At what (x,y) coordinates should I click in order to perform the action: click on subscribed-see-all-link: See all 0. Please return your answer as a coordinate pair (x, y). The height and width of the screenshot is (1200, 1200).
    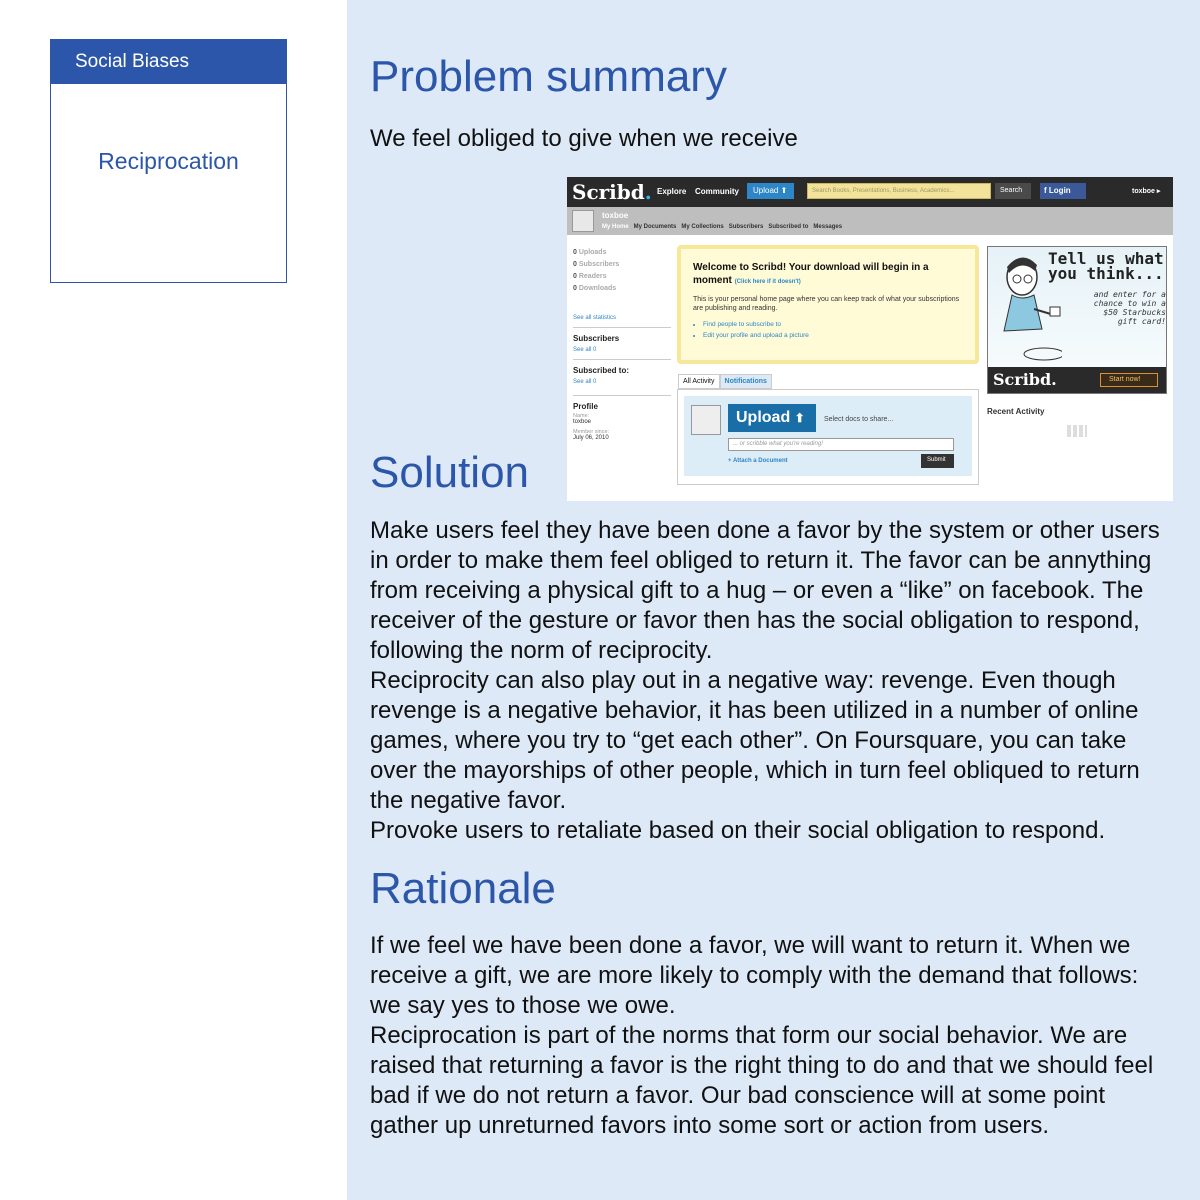
    Looking at the image, I should click on (622, 382).